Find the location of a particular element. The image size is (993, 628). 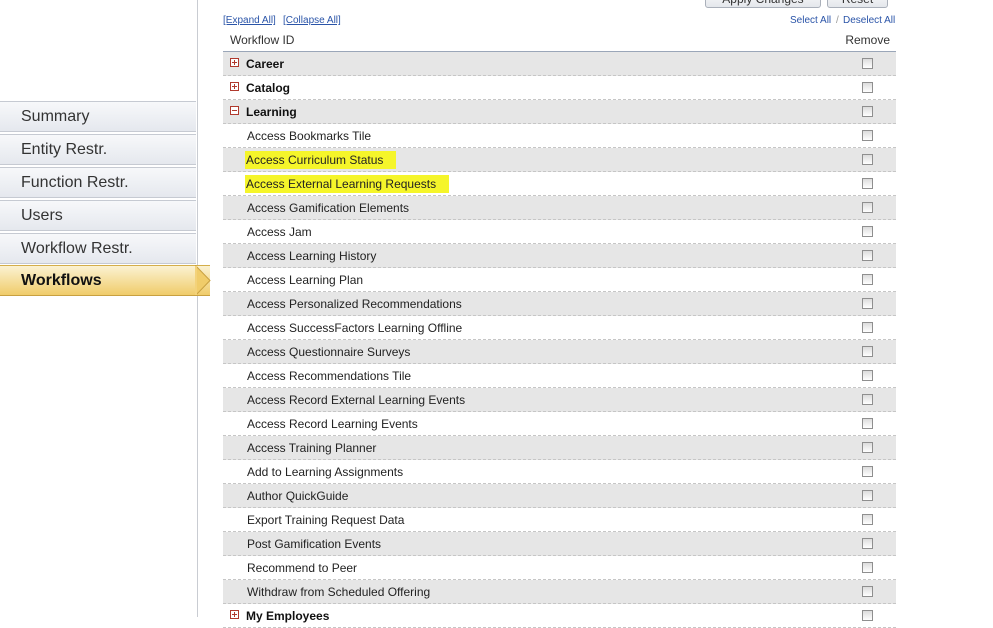

deselect-all-link: Deselect All is located at coordinates (869, 20).